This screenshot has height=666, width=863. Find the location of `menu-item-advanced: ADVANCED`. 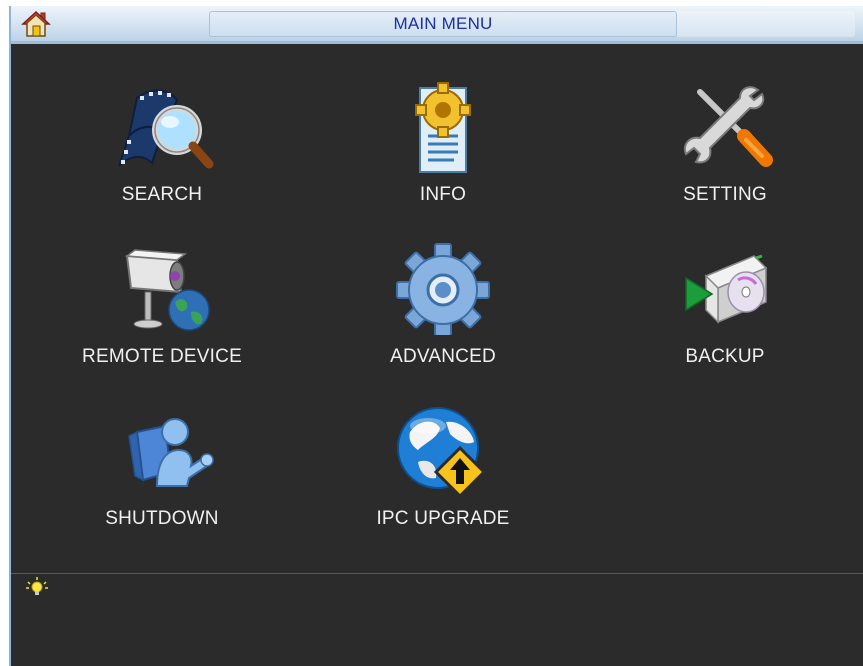

menu-item-advanced: ADVANCED is located at coordinates (443, 310).